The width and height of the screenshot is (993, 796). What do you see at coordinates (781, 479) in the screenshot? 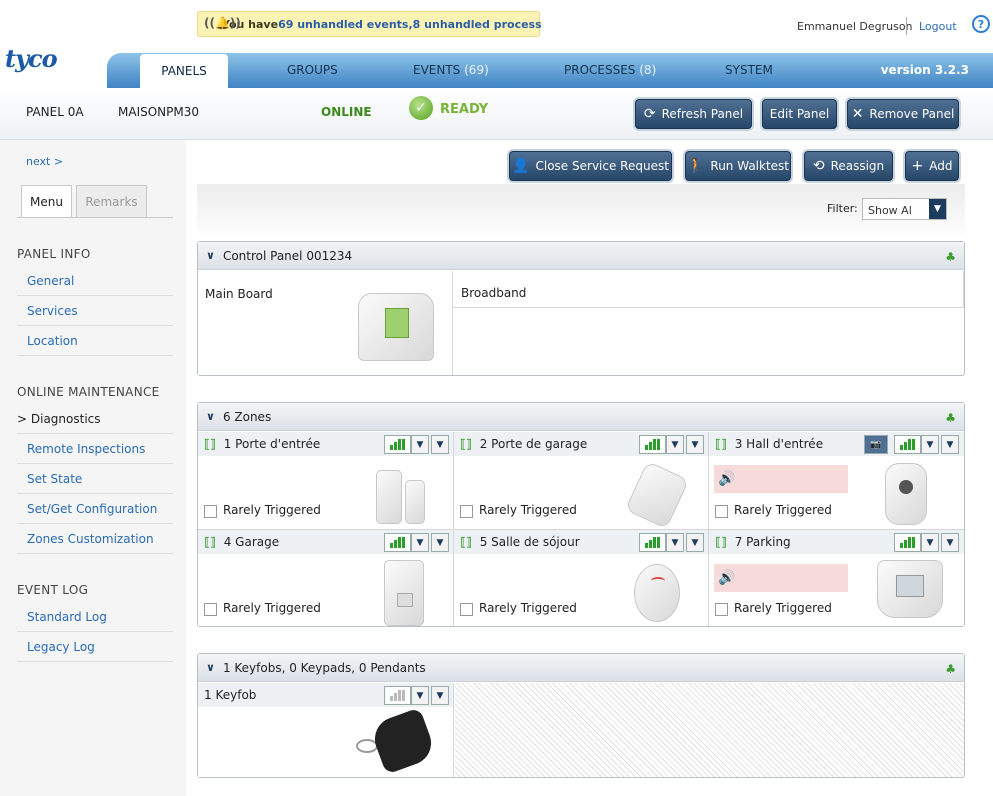
I see `alarm-indicator: 🔊` at bounding box center [781, 479].